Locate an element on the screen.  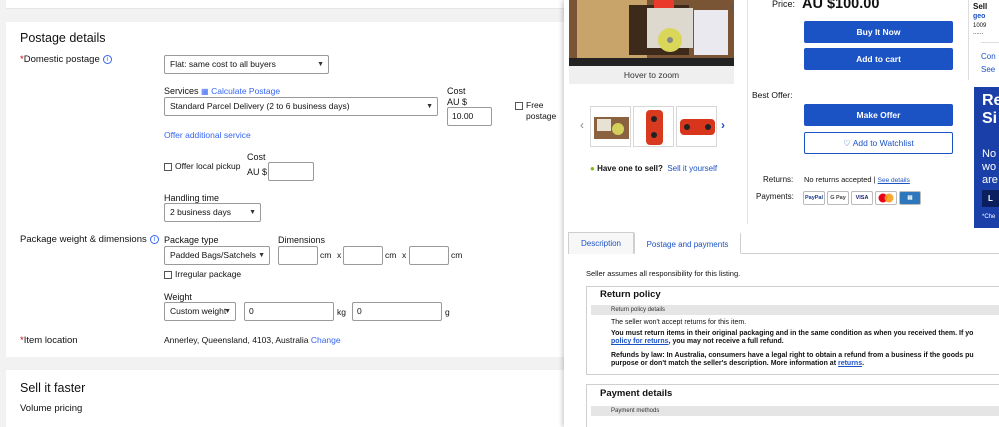
return-policy-title: Return policy is located at coordinates (630, 294).